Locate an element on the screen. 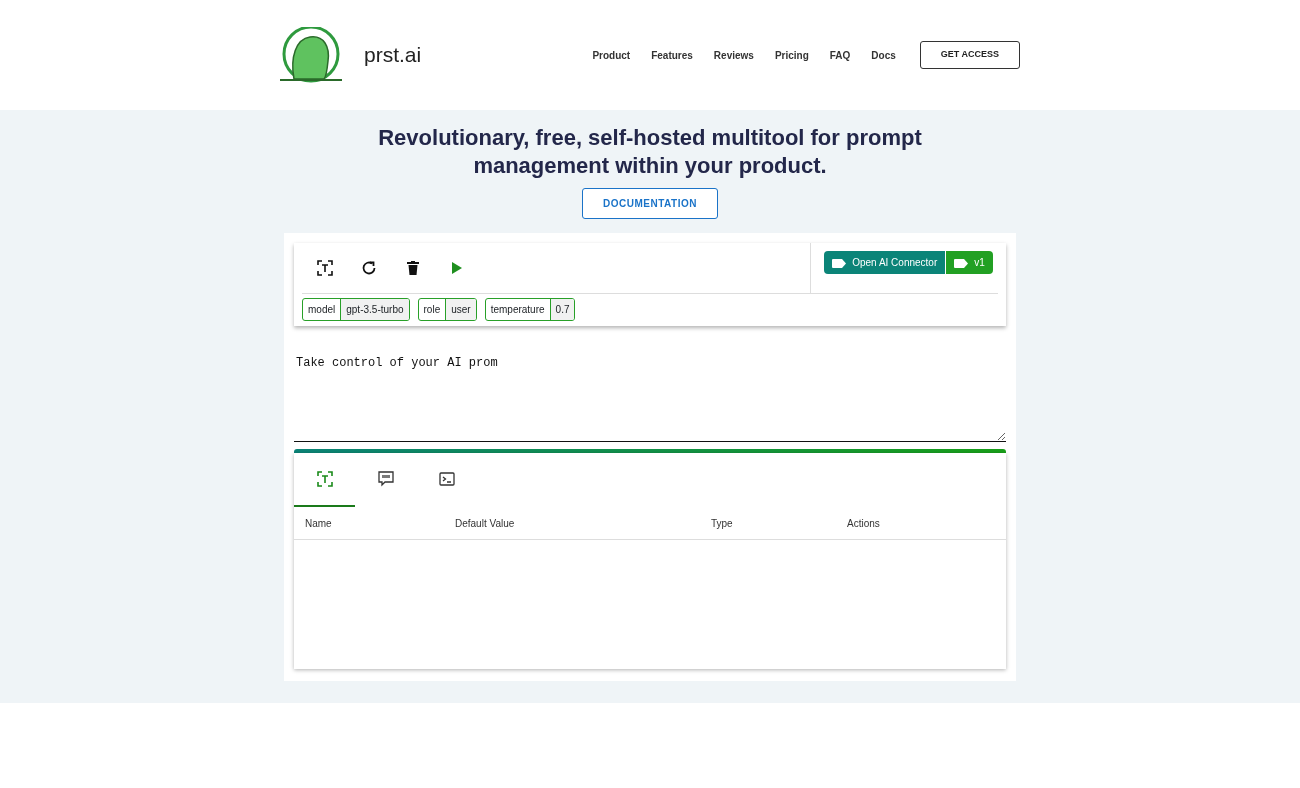  mascot-logo-icon is located at coordinates (311, 55).